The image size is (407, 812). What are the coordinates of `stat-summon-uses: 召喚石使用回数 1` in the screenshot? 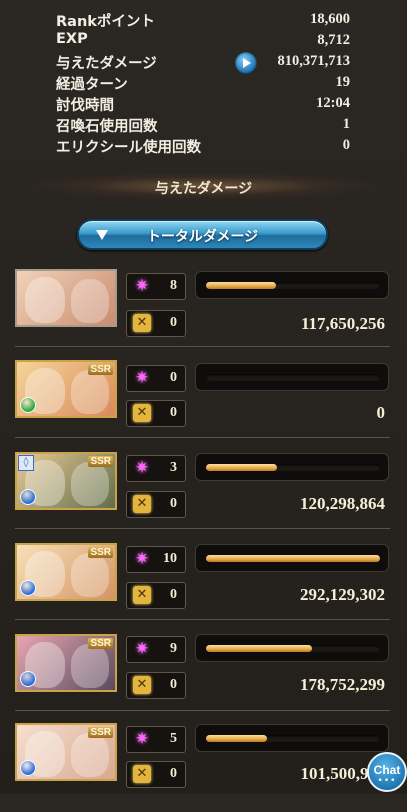 It's located at (203, 125).